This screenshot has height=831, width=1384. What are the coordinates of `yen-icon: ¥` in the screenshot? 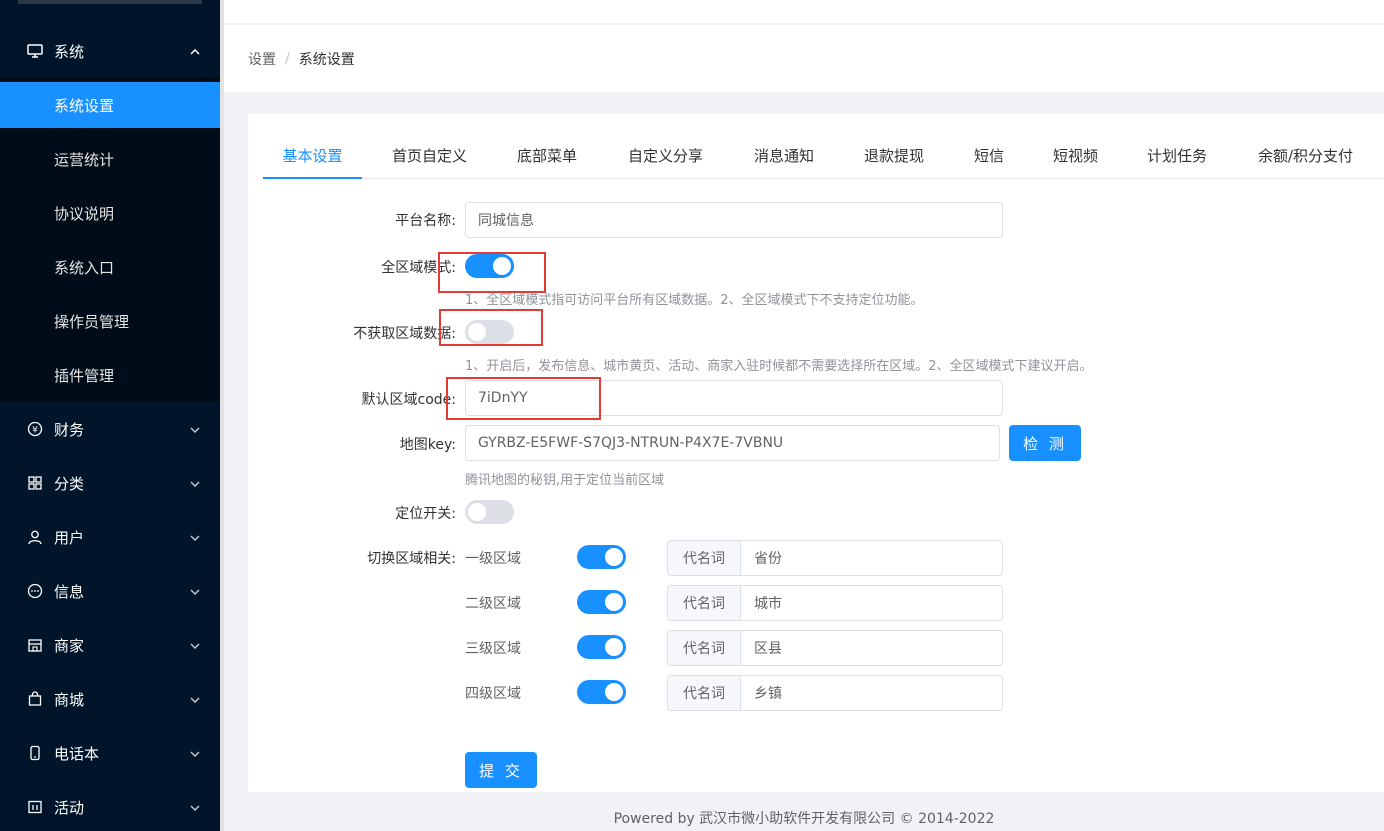 It's located at (35, 429).